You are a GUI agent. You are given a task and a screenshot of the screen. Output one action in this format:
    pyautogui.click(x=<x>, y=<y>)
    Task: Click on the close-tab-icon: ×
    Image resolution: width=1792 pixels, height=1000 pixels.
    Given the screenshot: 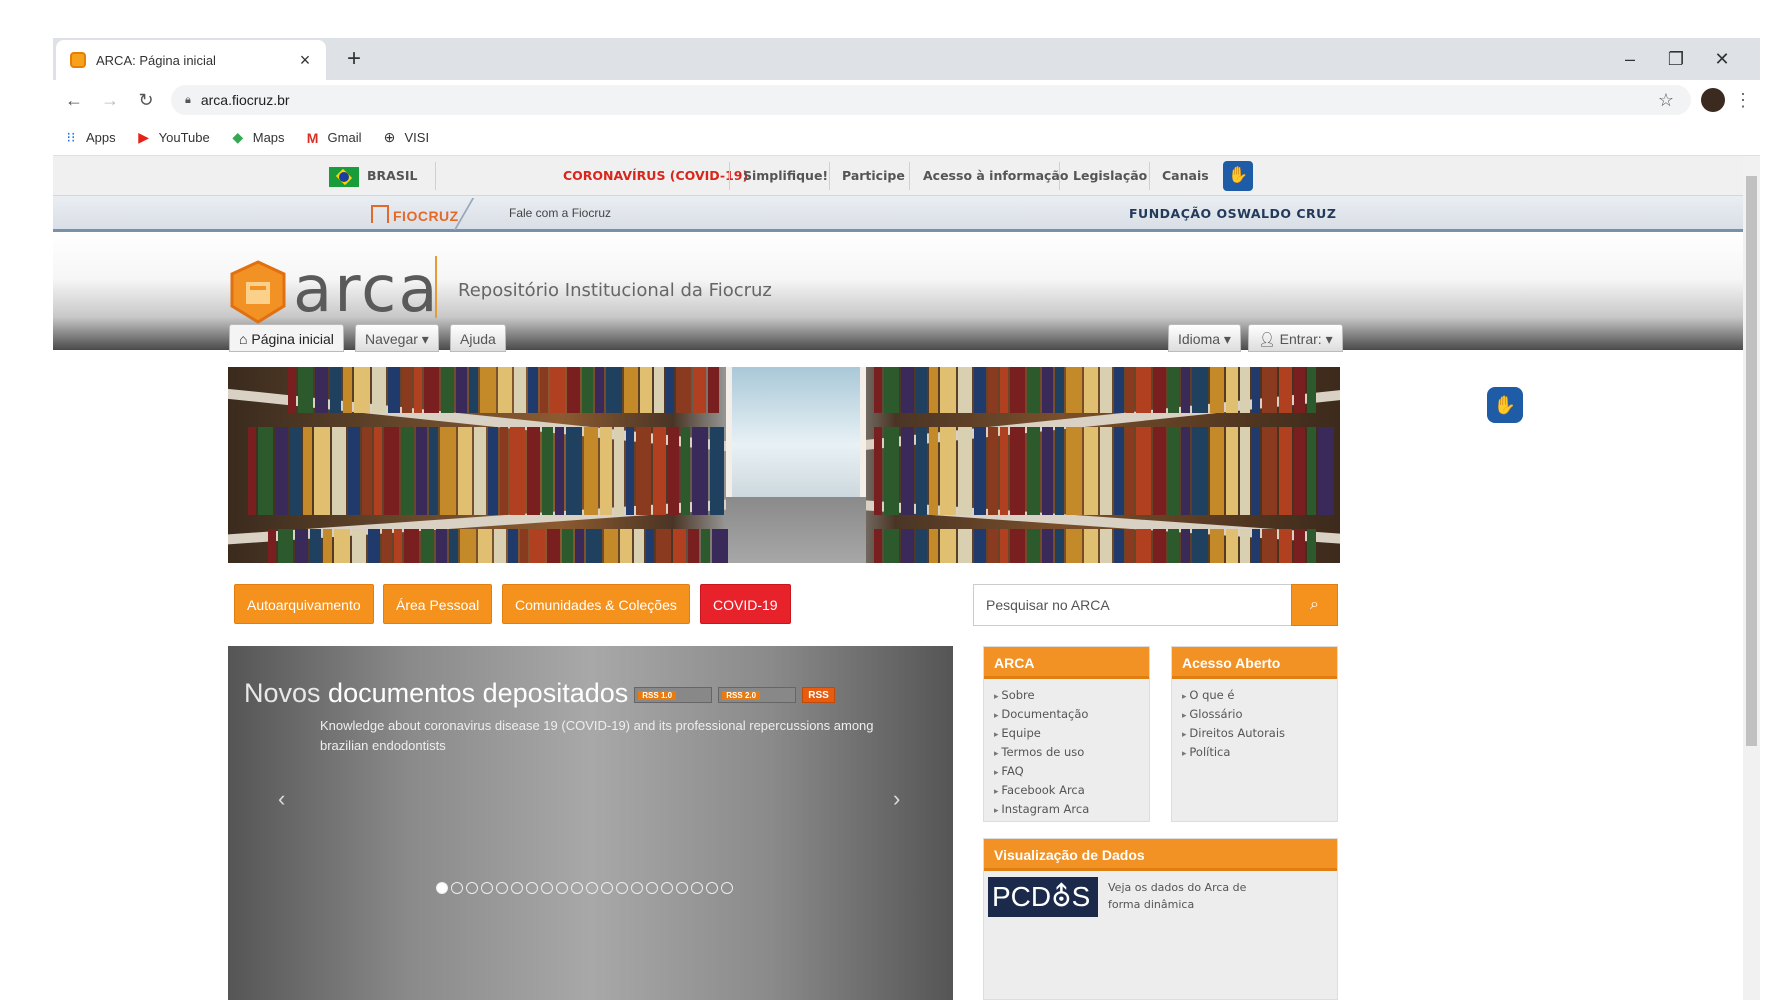 What is the action you would take?
    pyautogui.click(x=305, y=60)
    